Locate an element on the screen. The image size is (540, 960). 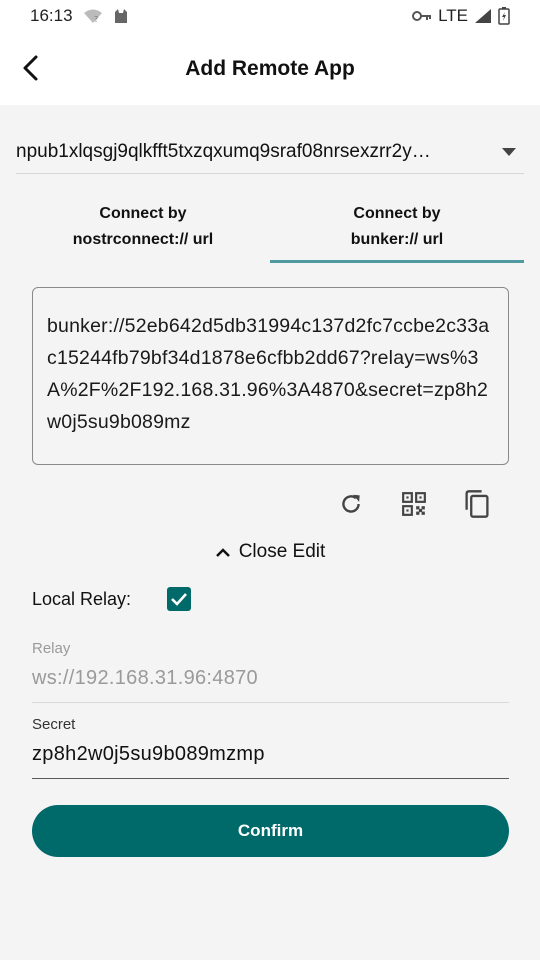
confirm-button-label: Confirm is located at coordinates (270, 830).